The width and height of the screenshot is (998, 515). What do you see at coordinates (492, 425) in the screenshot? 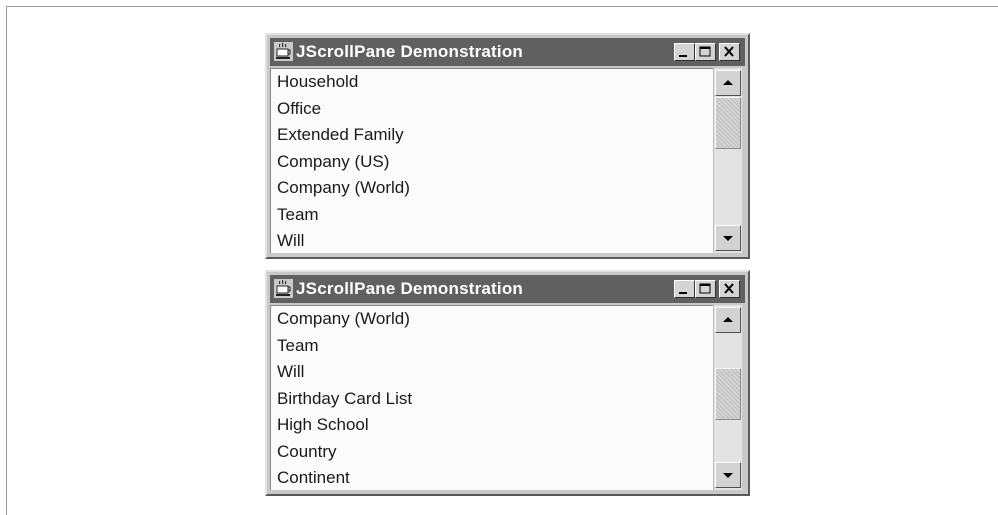
I see `list-item: High School` at bounding box center [492, 425].